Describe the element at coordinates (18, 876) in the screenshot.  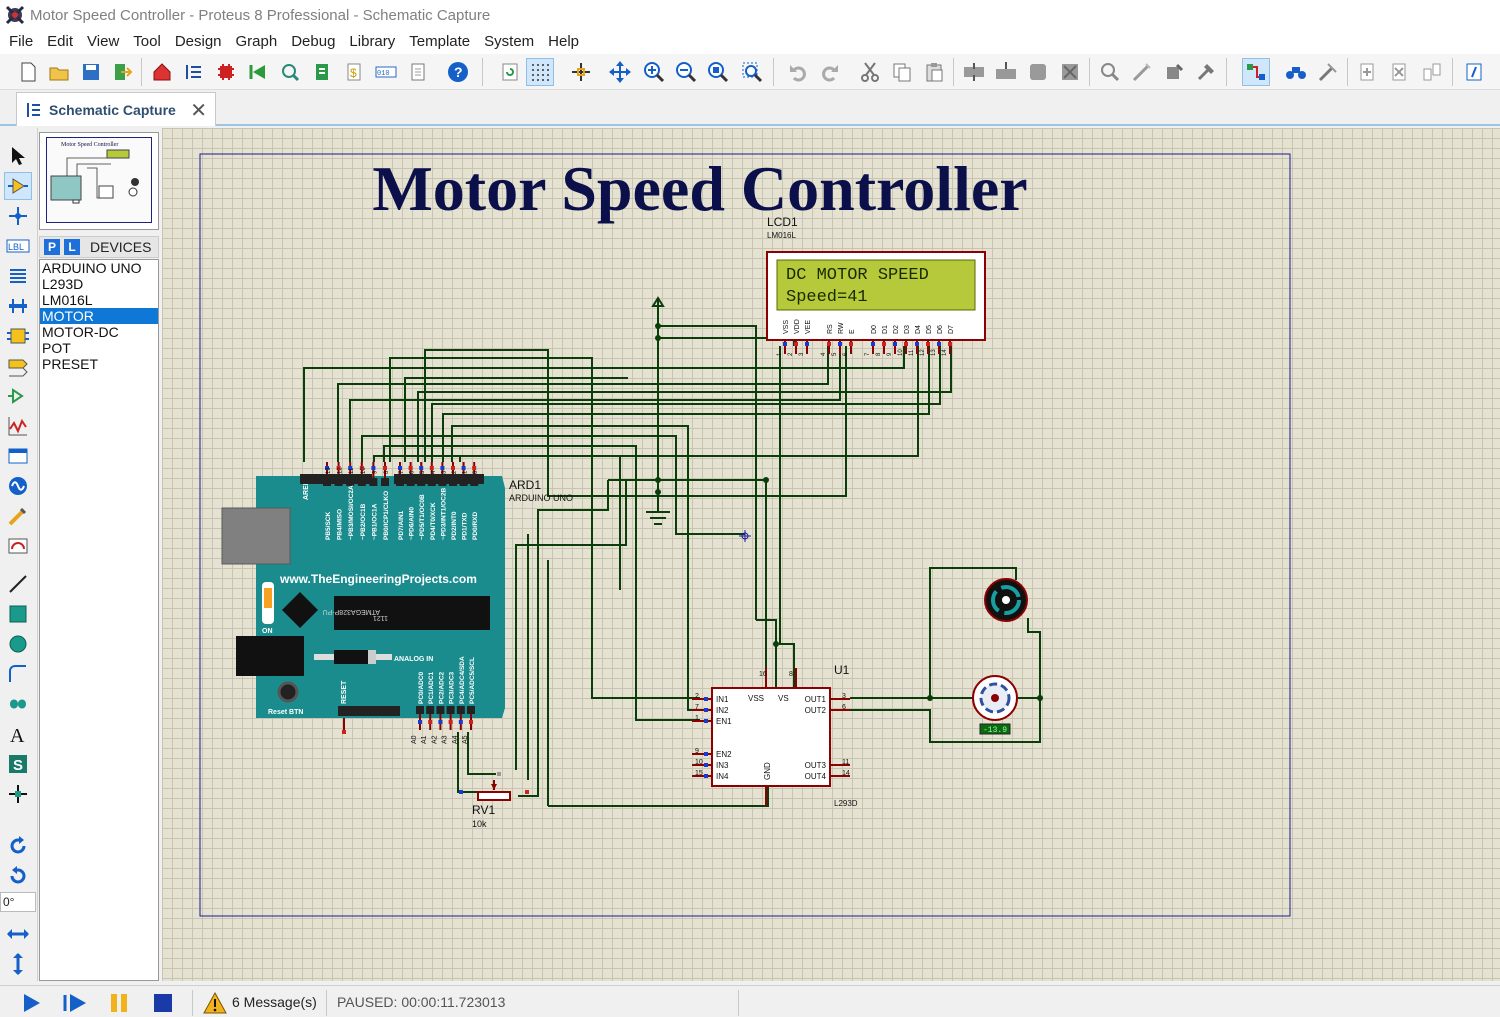
I see `rotate-anticlockwise-icon` at that location.